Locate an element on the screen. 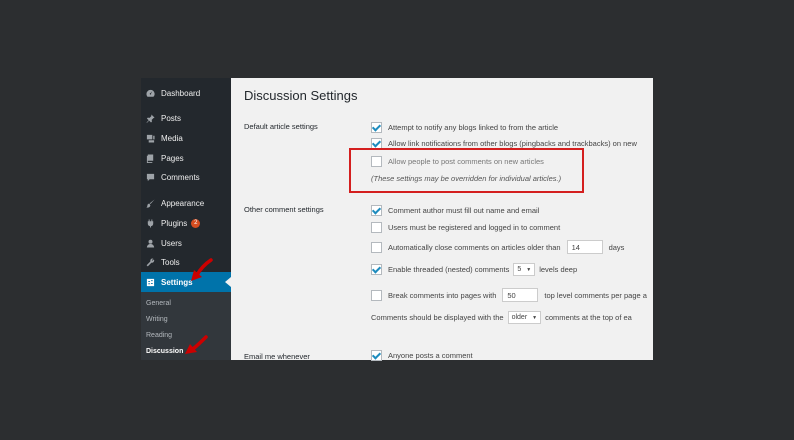  dashboard-icon is located at coordinates (150, 93).